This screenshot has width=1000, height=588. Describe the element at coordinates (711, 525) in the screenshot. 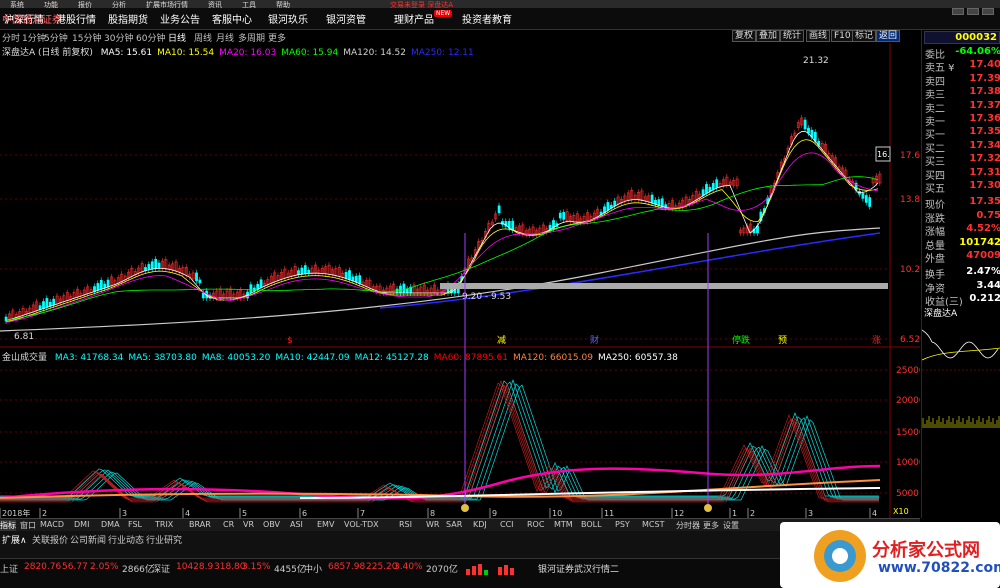

I see `indicator-tab: 更多` at that location.